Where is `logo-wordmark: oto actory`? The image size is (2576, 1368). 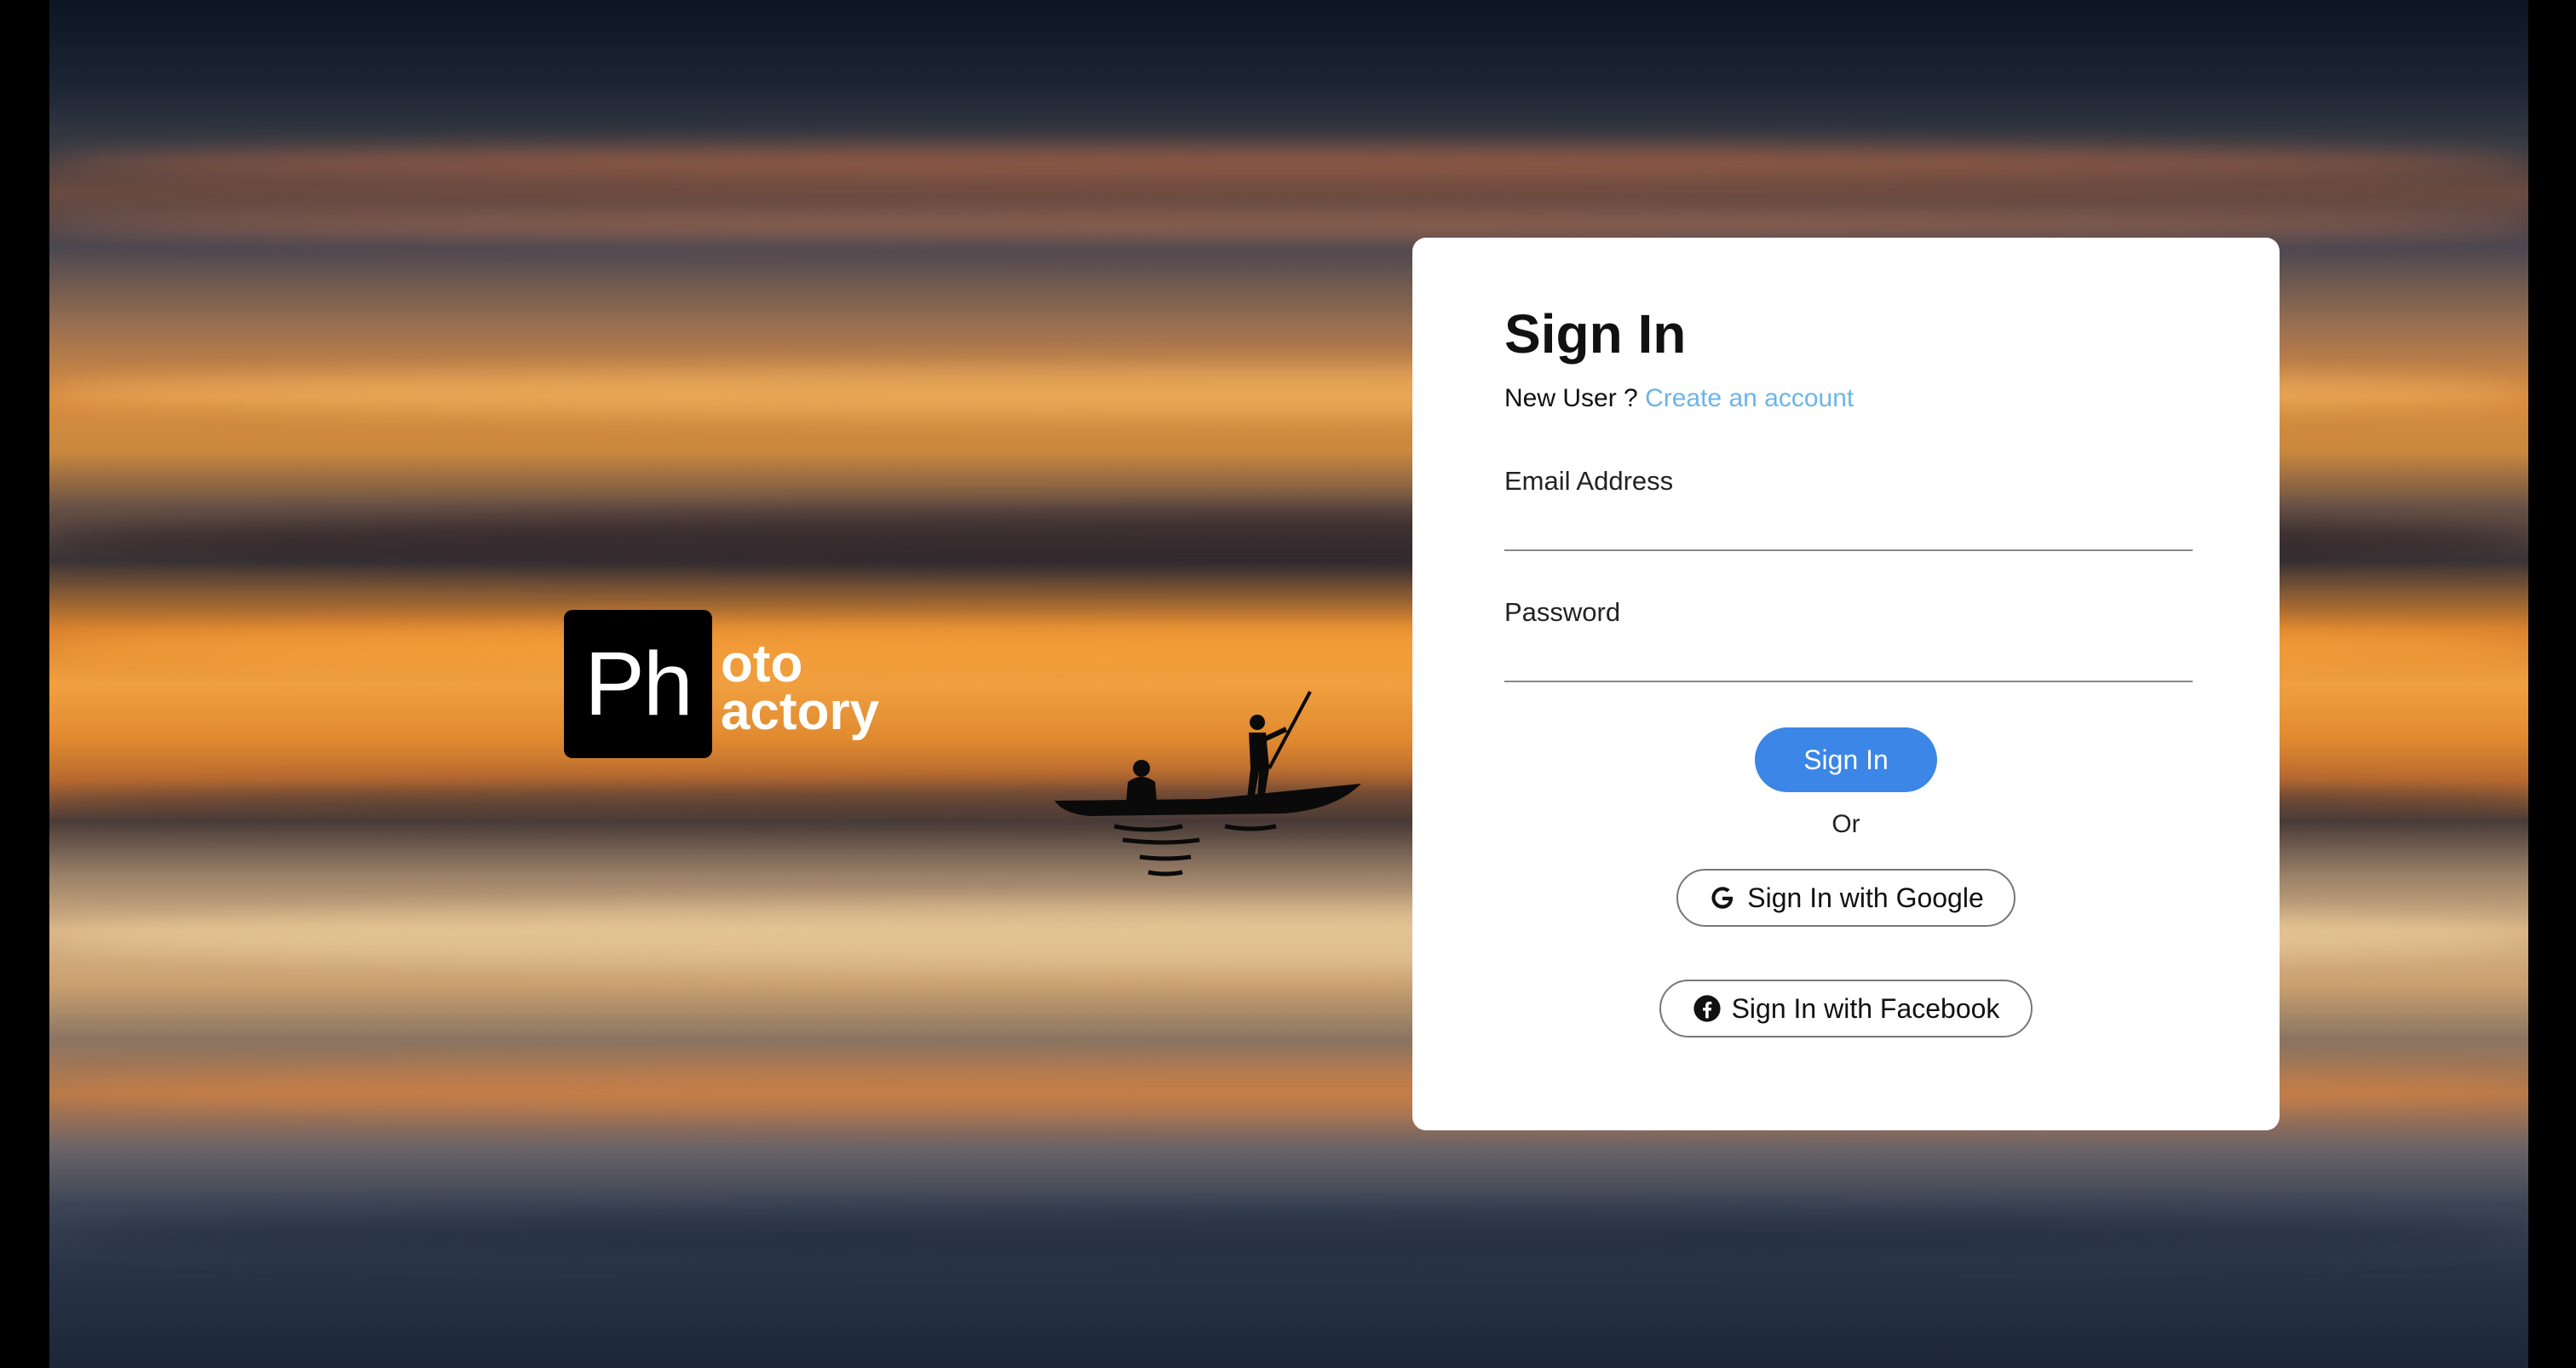 logo-wordmark: oto actory is located at coordinates (800, 688).